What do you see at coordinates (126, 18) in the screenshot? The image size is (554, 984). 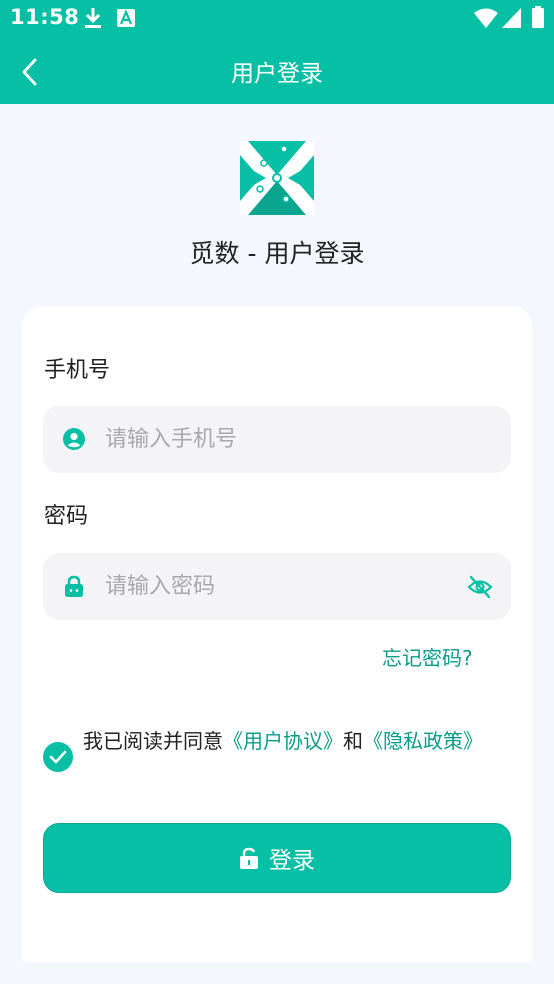 I see `font-icon` at bounding box center [126, 18].